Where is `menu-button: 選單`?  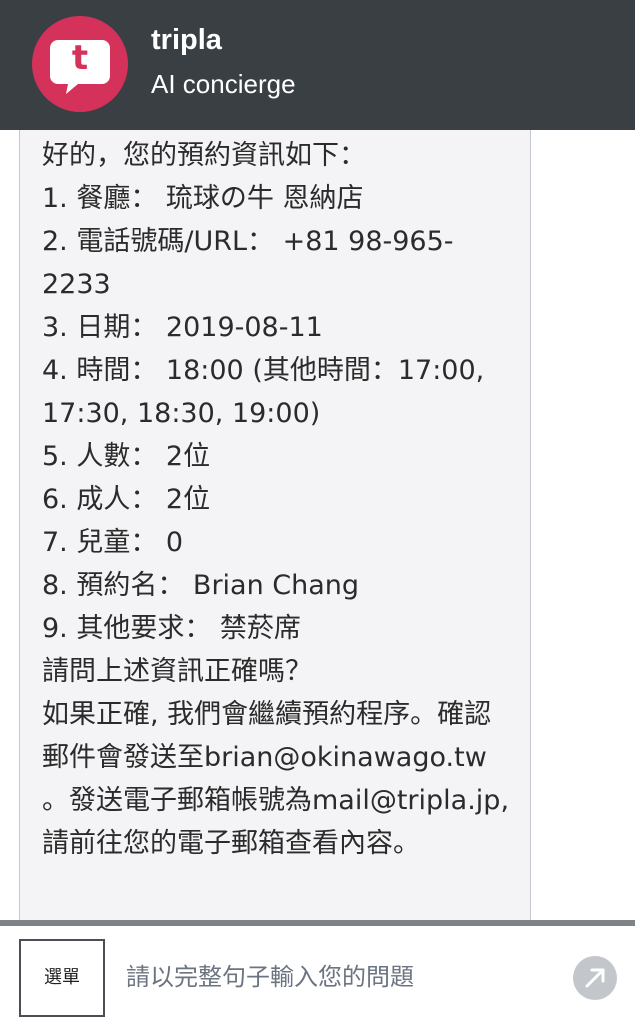
menu-button: 選單 is located at coordinates (62, 978).